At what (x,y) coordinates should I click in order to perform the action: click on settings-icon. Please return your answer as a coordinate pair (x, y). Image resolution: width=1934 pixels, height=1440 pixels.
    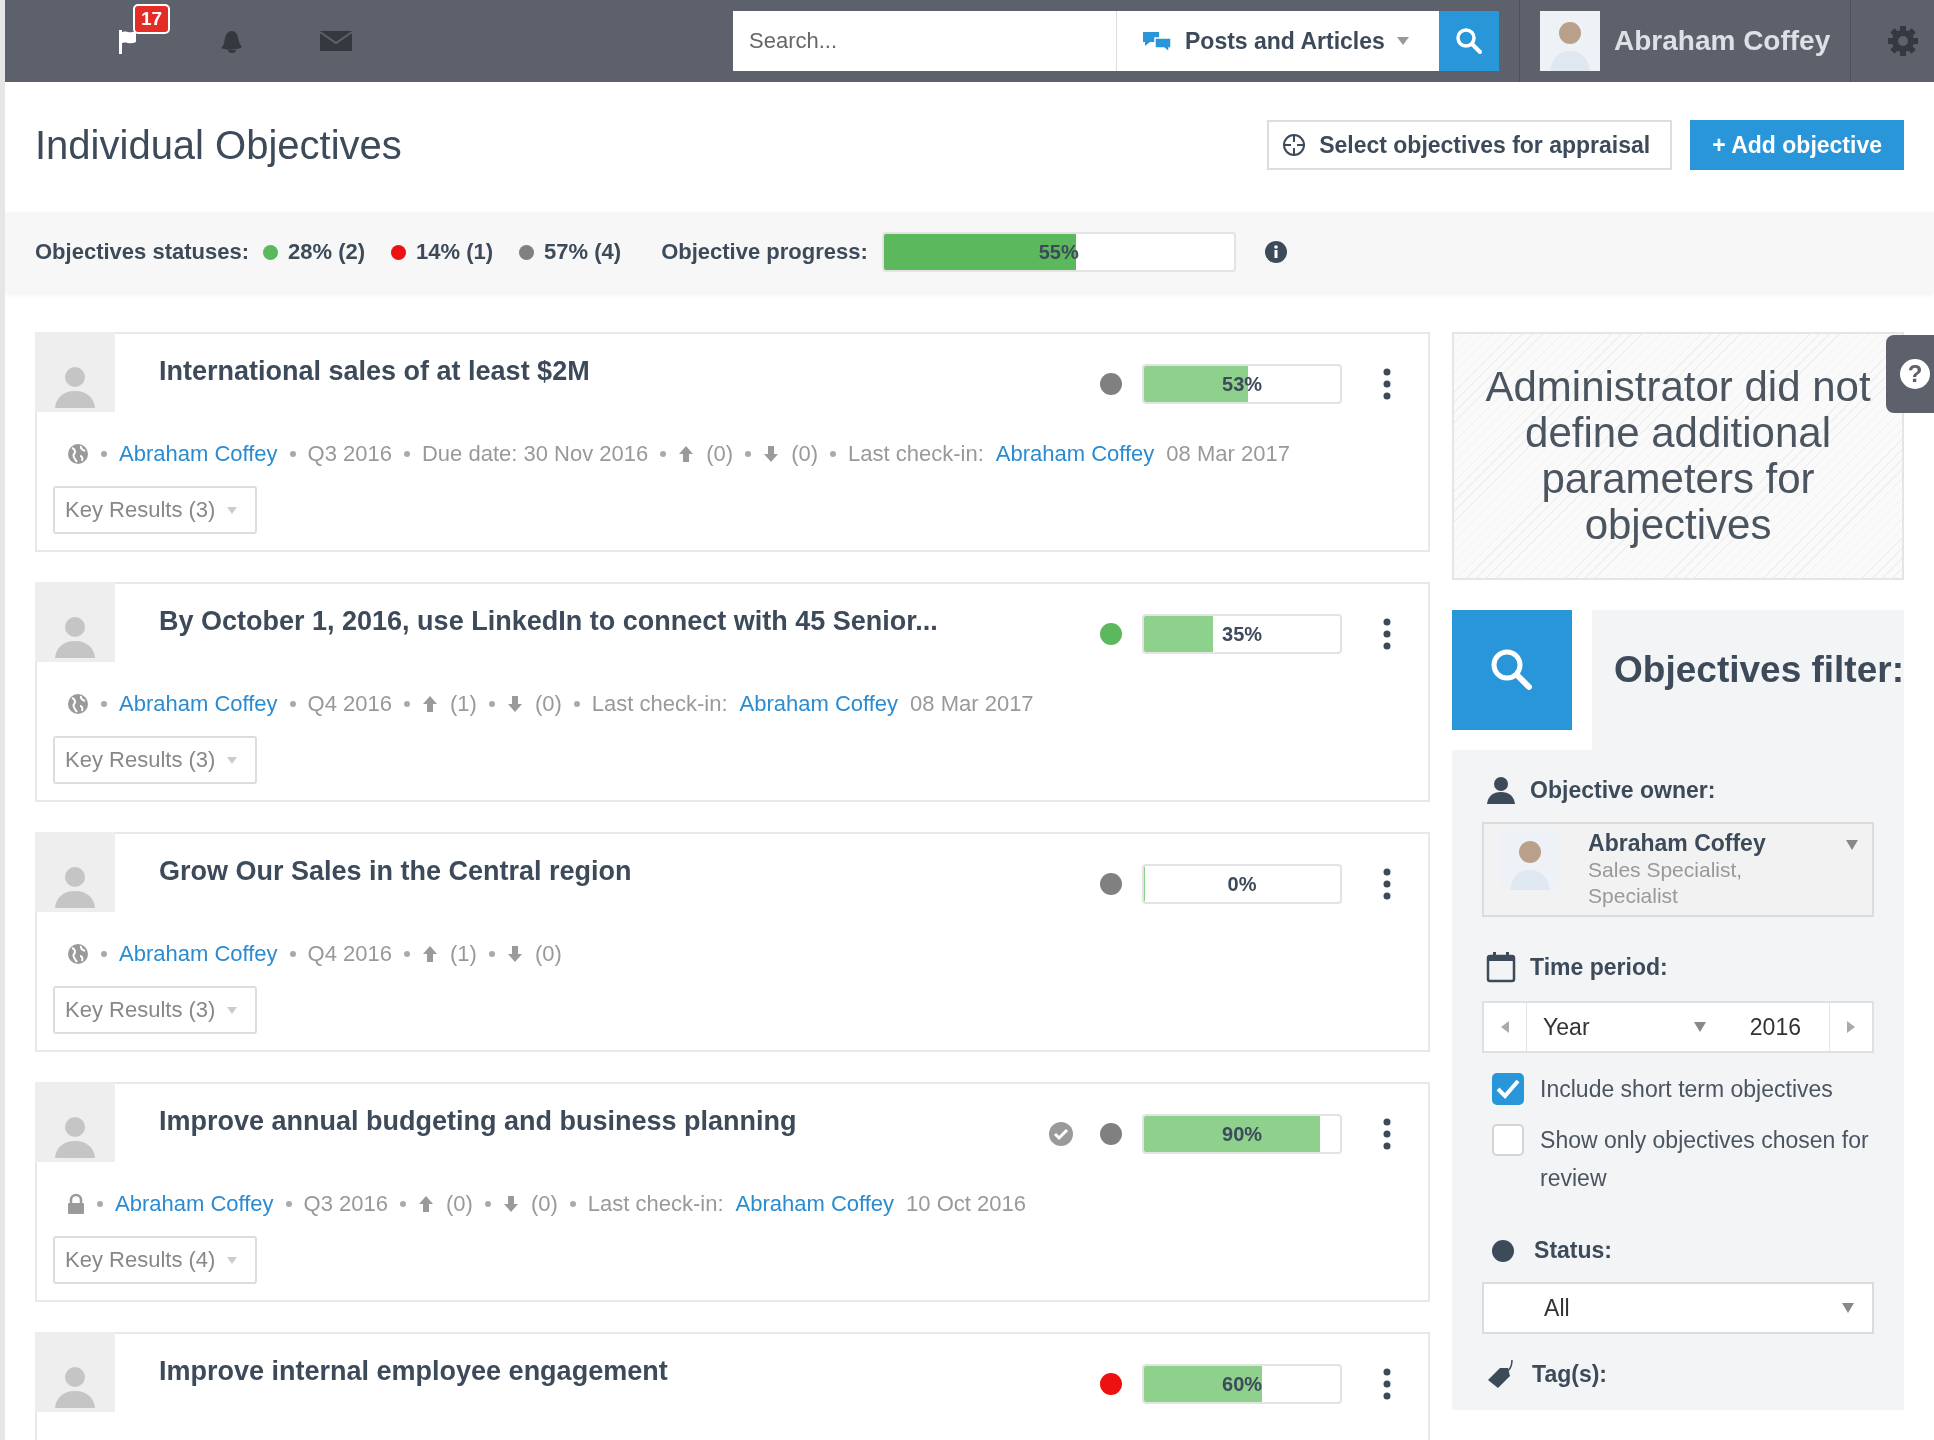
    Looking at the image, I should click on (1903, 41).